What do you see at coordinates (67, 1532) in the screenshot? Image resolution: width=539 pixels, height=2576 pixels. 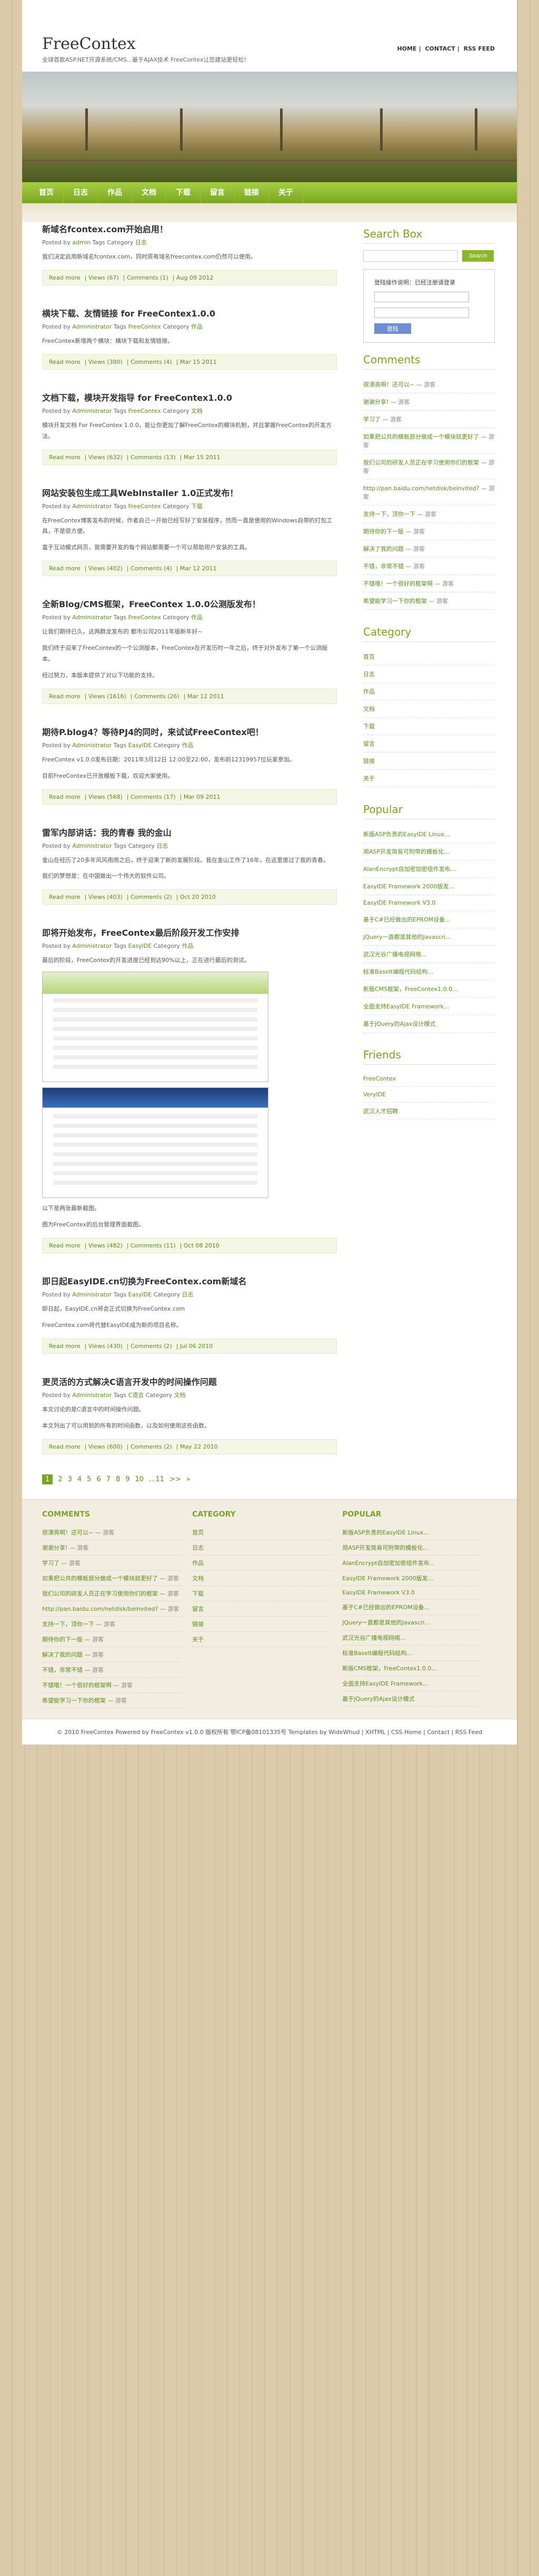 I see `footer-comment-item-text: 很漂亮啊！还可以~` at bounding box center [67, 1532].